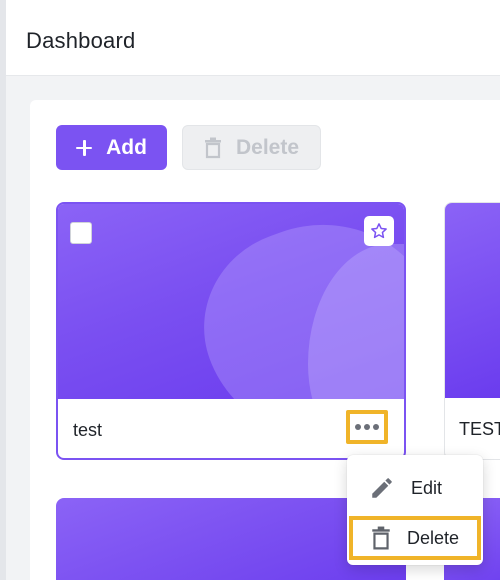 The width and height of the screenshot is (500, 580). Describe the element at coordinates (88, 430) in the screenshot. I see `card-title: test` at that location.